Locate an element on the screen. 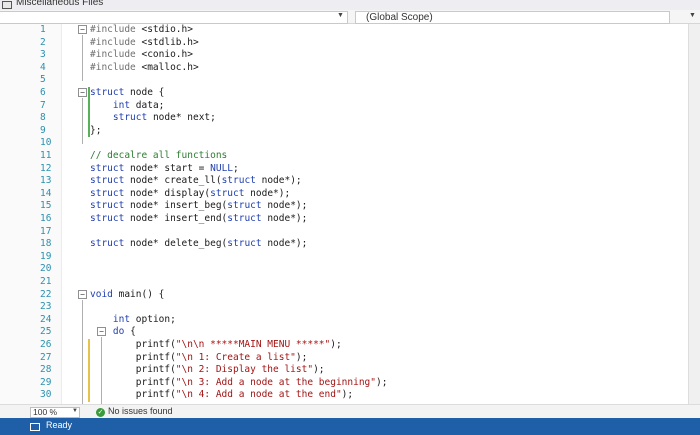 This screenshot has width=700, height=435. code-text: struct node* create_ll(struct node*); is located at coordinates (196, 181).